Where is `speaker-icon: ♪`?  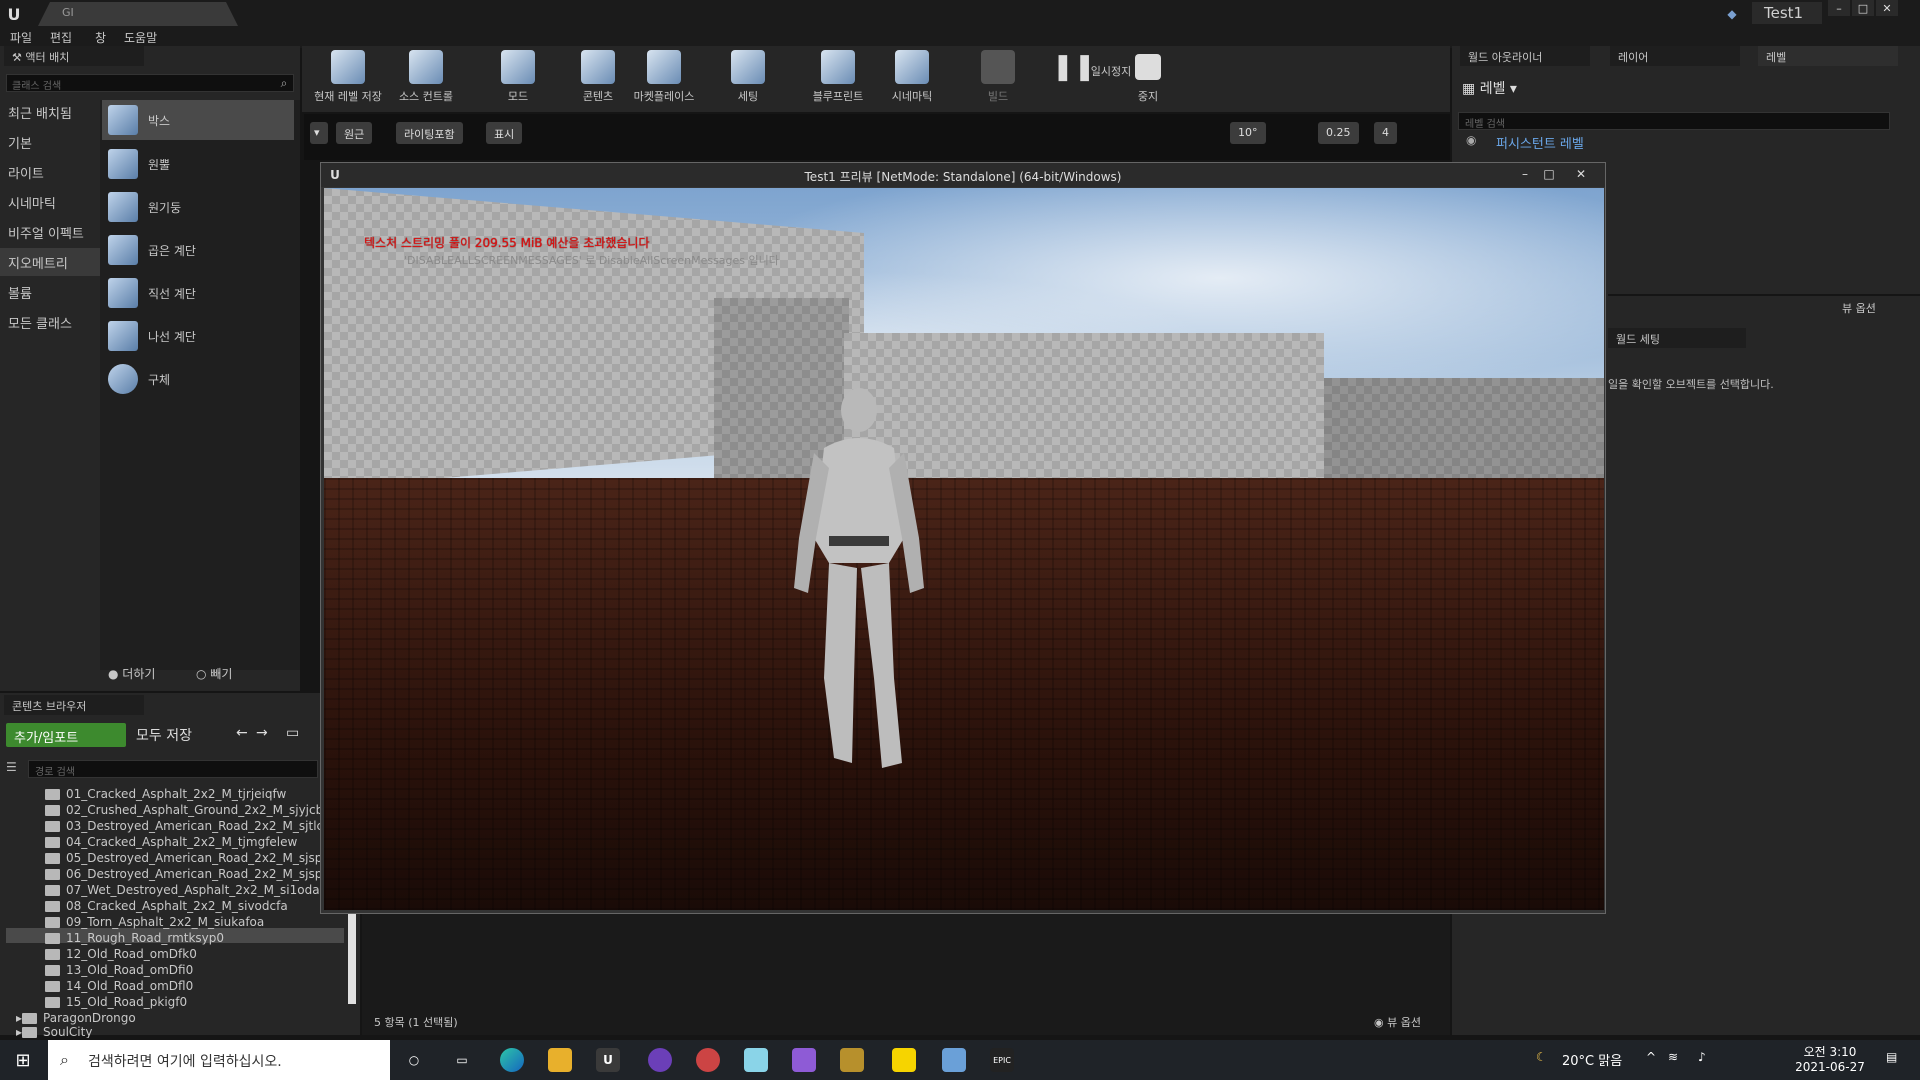
speaker-icon: ♪ is located at coordinates (1702, 1057).